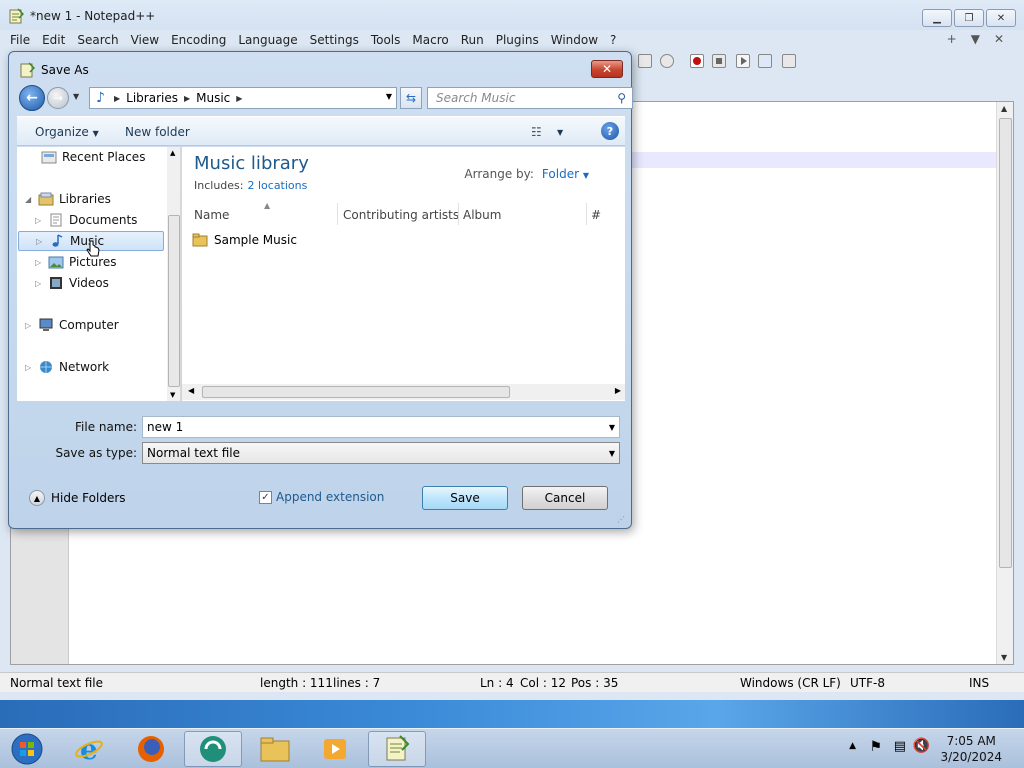  Describe the element at coordinates (937, 18) in the screenshot. I see `minimize-icon: ▁` at that location.